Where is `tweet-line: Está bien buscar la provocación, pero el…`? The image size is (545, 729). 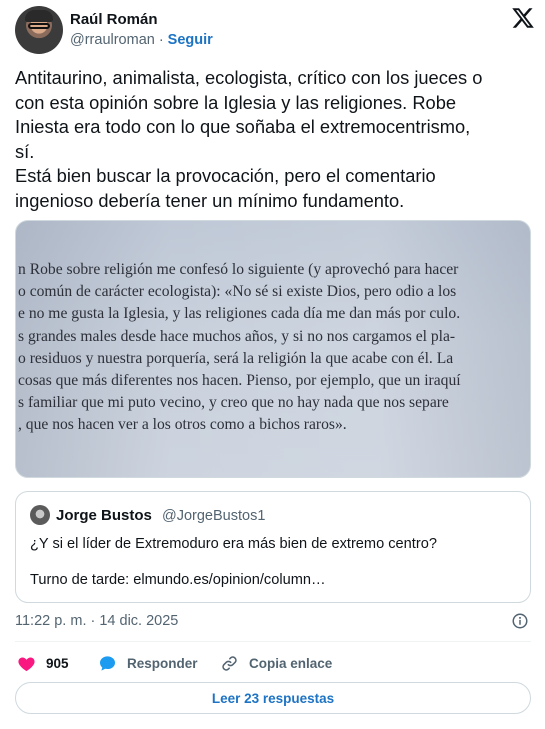 tweet-line: Está bien buscar la provocación, pero el… is located at coordinates (225, 175).